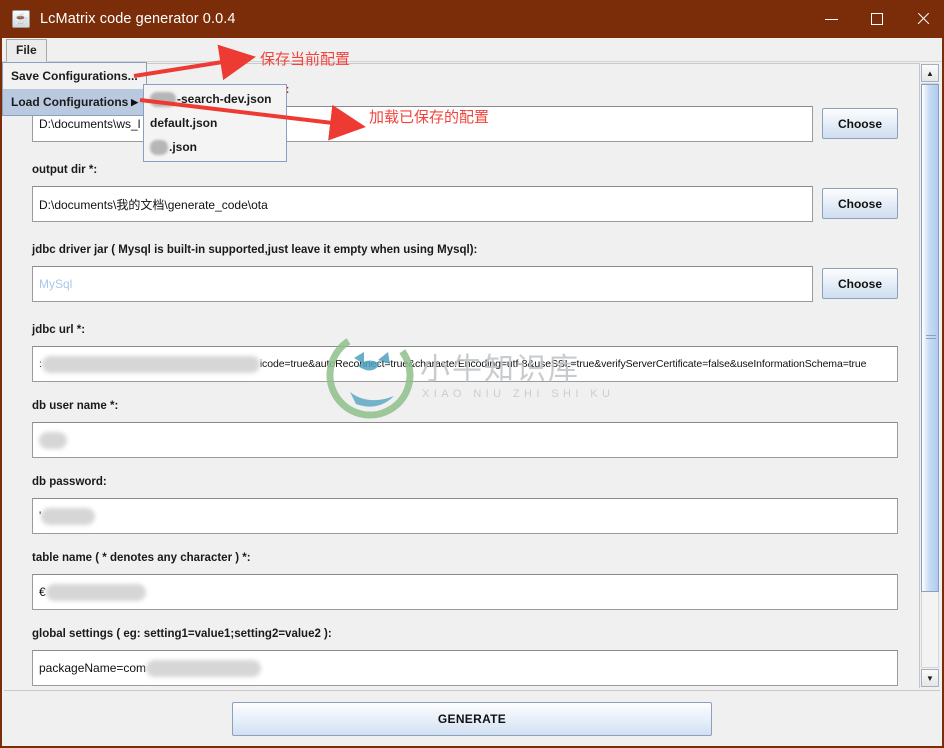  I want to click on field-row-global-settings: packageName=com, so click(465, 668).